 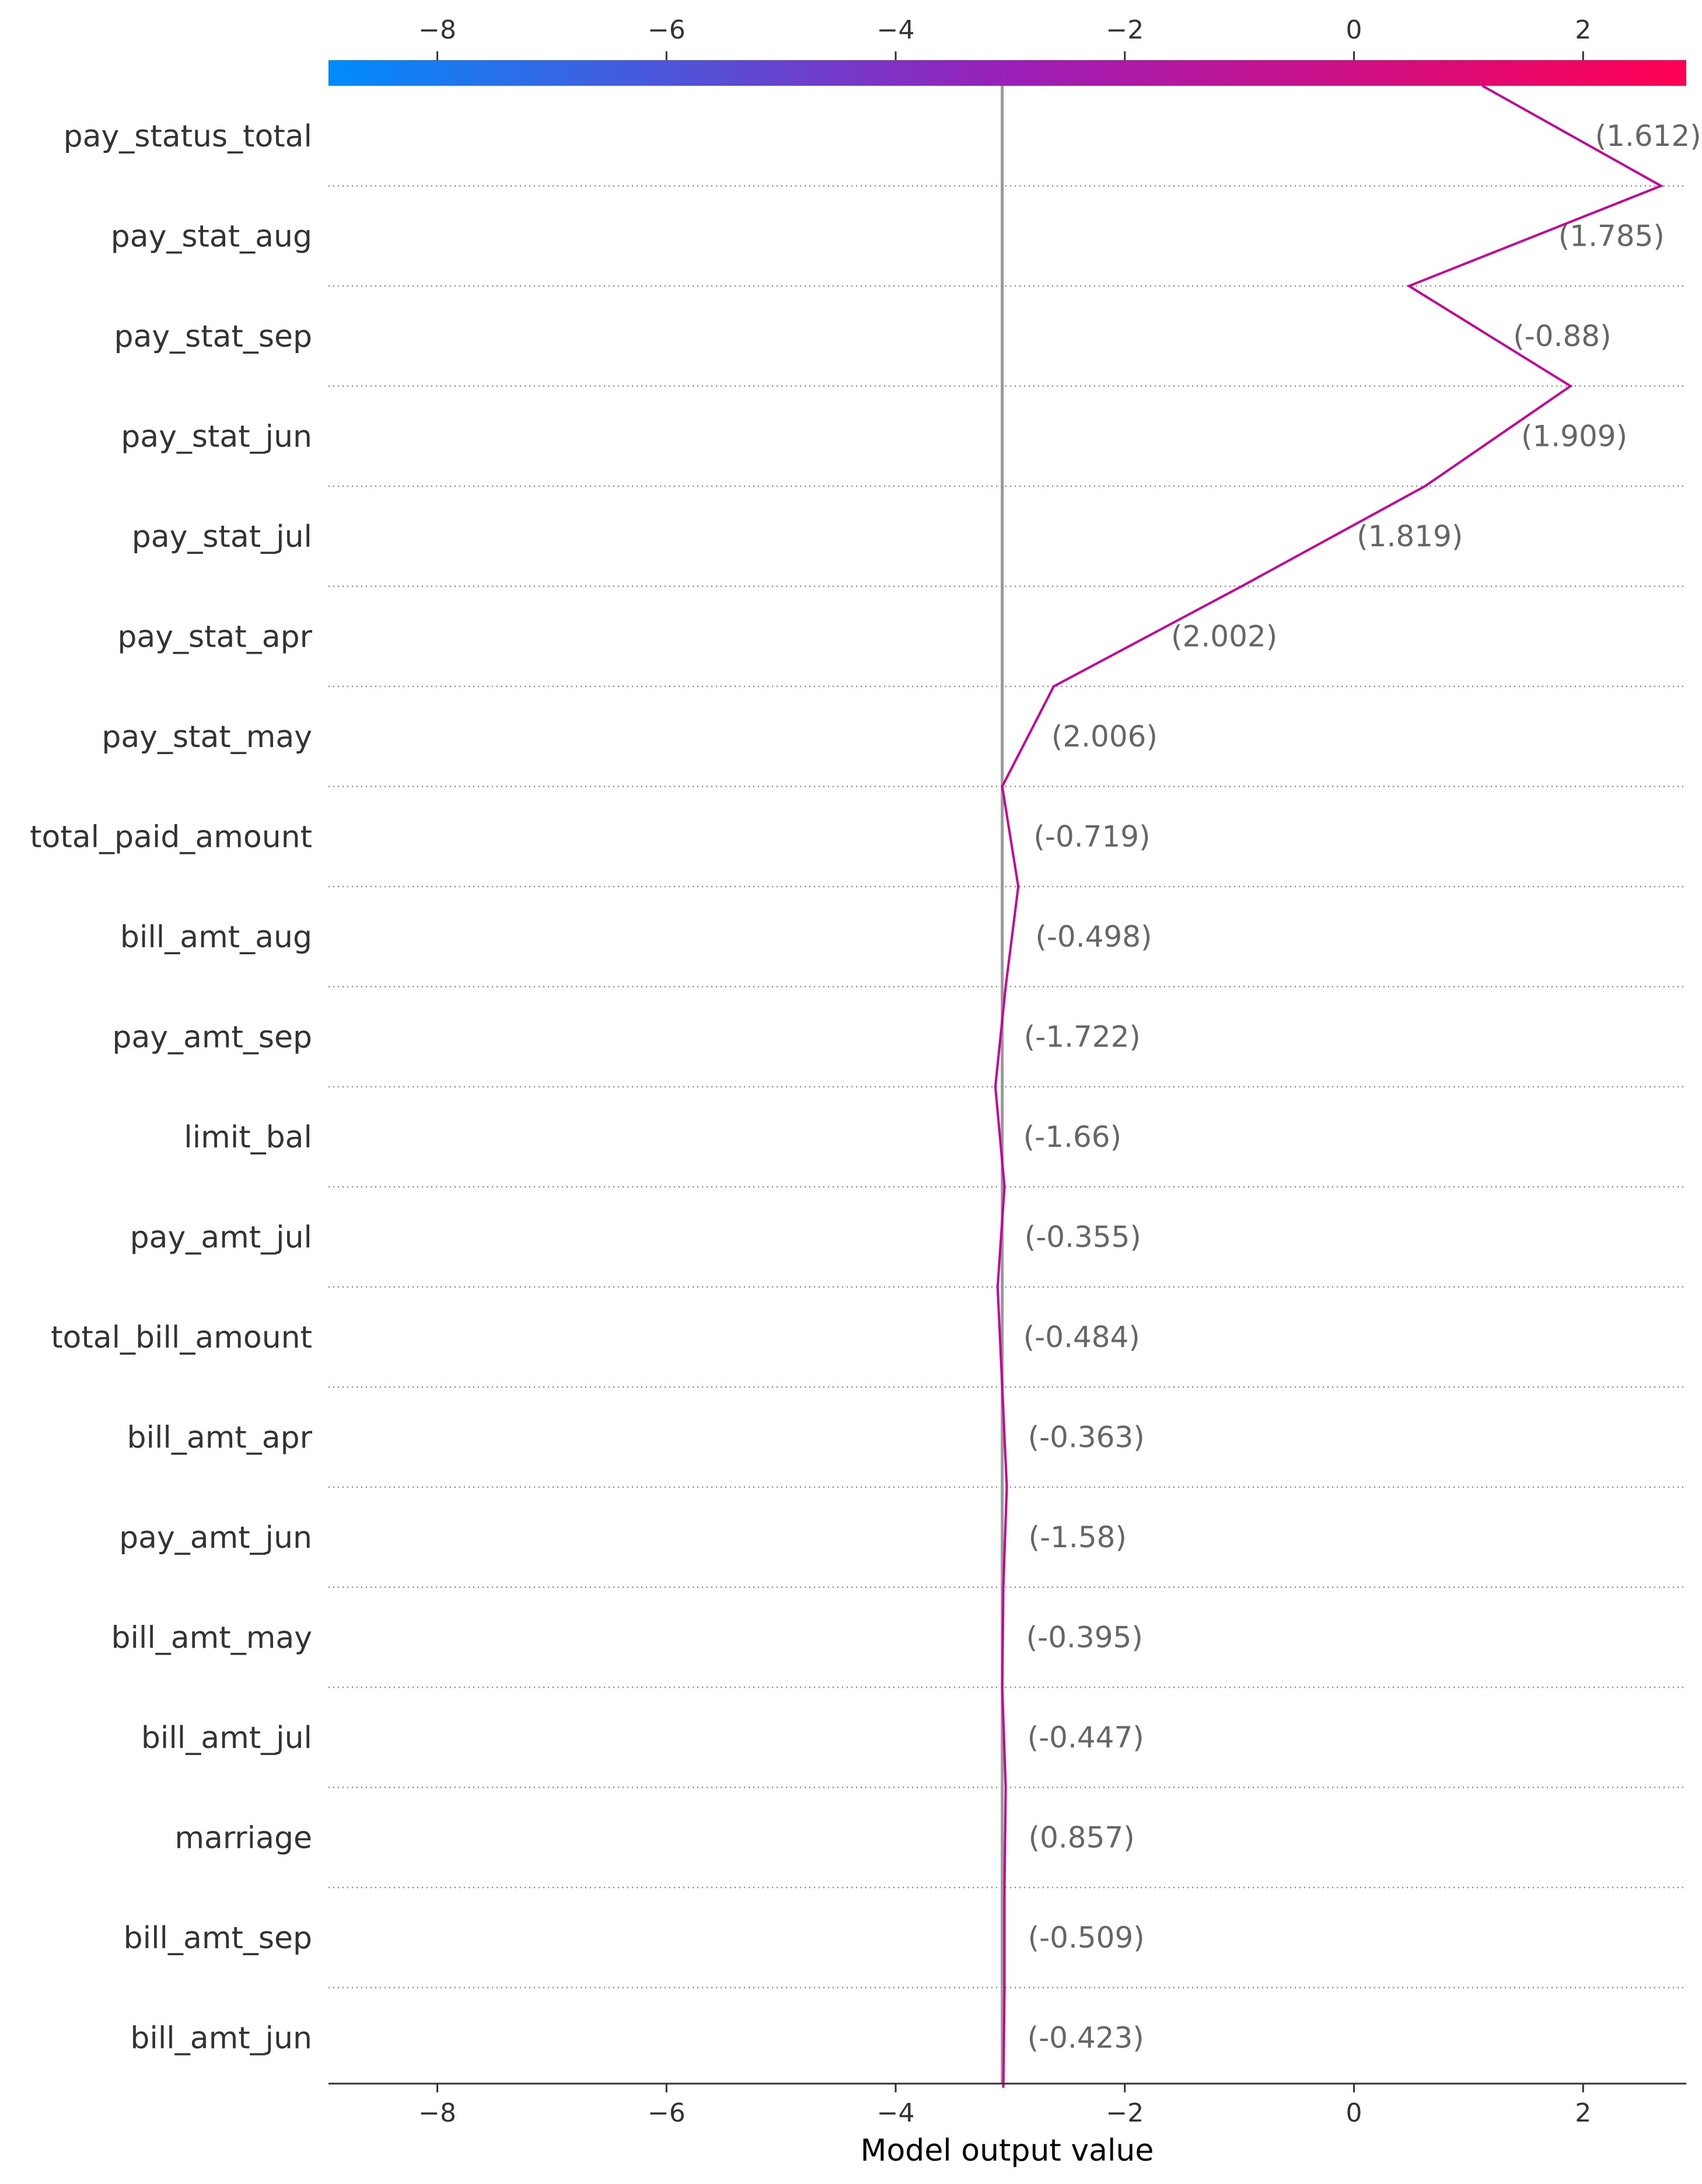 I want to click on feature-label: pay_stat_aug, so click(x=211, y=236).